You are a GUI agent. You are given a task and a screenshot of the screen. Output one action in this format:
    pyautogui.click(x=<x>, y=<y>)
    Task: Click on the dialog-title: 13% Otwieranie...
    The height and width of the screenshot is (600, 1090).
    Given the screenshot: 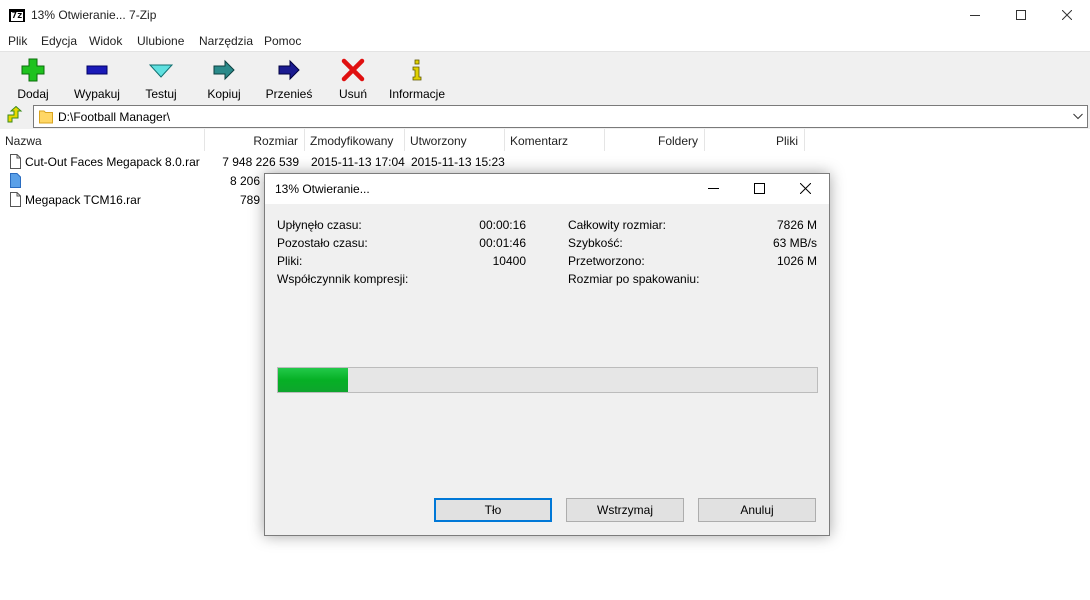 What is the action you would take?
    pyautogui.click(x=322, y=189)
    